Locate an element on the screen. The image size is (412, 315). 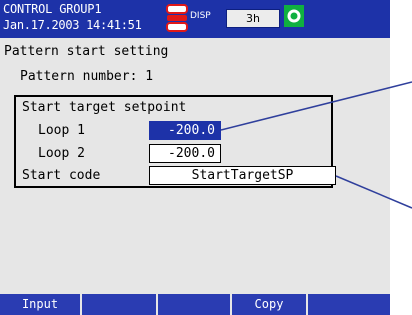
callout-line-start-code is located at coordinates (373, 192).